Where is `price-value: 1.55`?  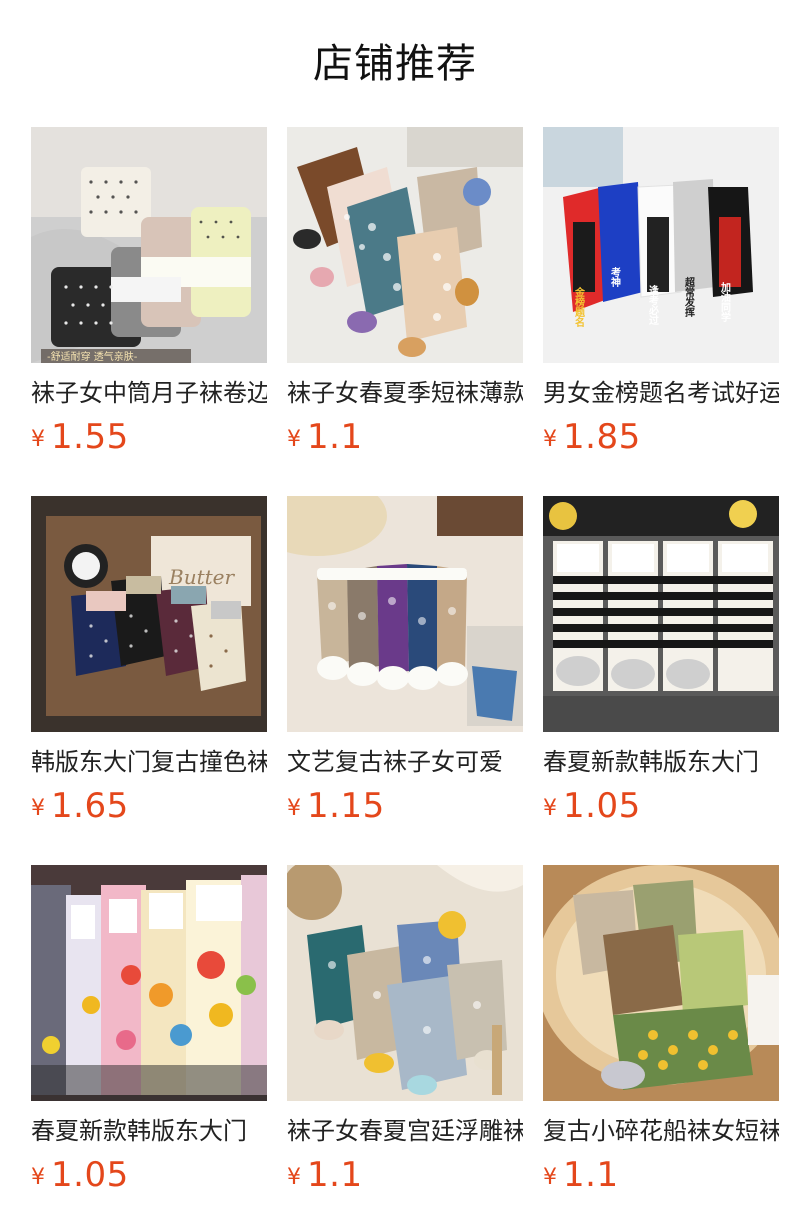
price-value: 1.55 is located at coordinates (90, 437).